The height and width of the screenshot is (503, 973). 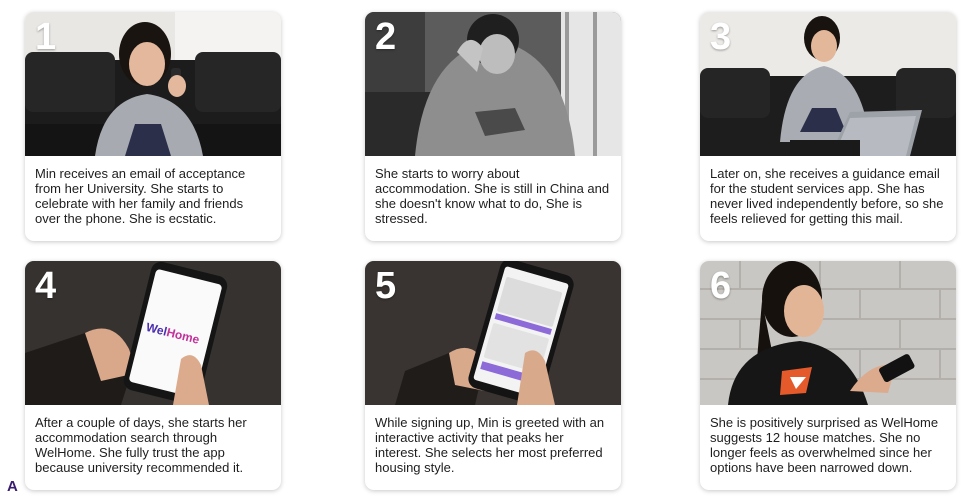 What do you see at coordinates (386, 286) in the screenshot?
I see `step-number: 5` at bounding box center [386, 286].